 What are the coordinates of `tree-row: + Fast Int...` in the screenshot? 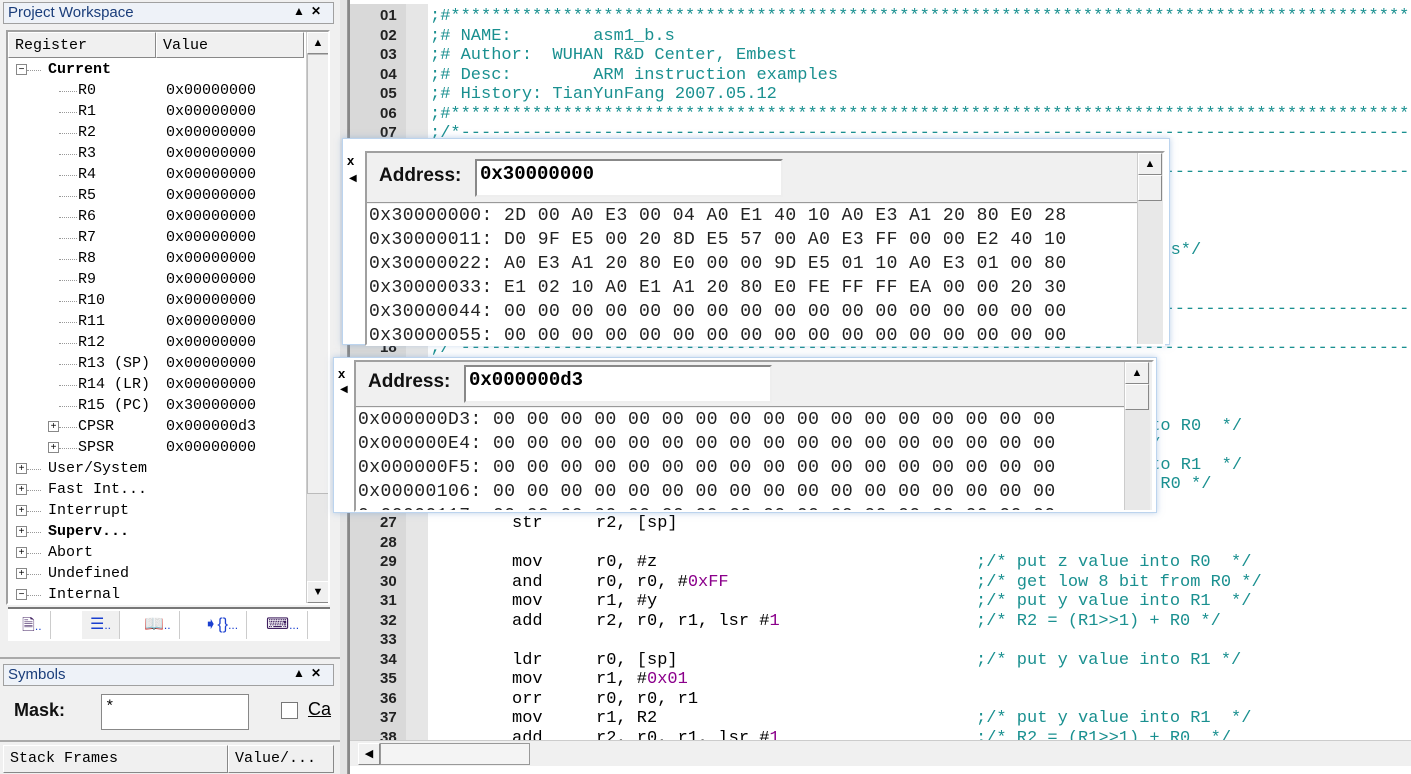 It's located at (156, 490).